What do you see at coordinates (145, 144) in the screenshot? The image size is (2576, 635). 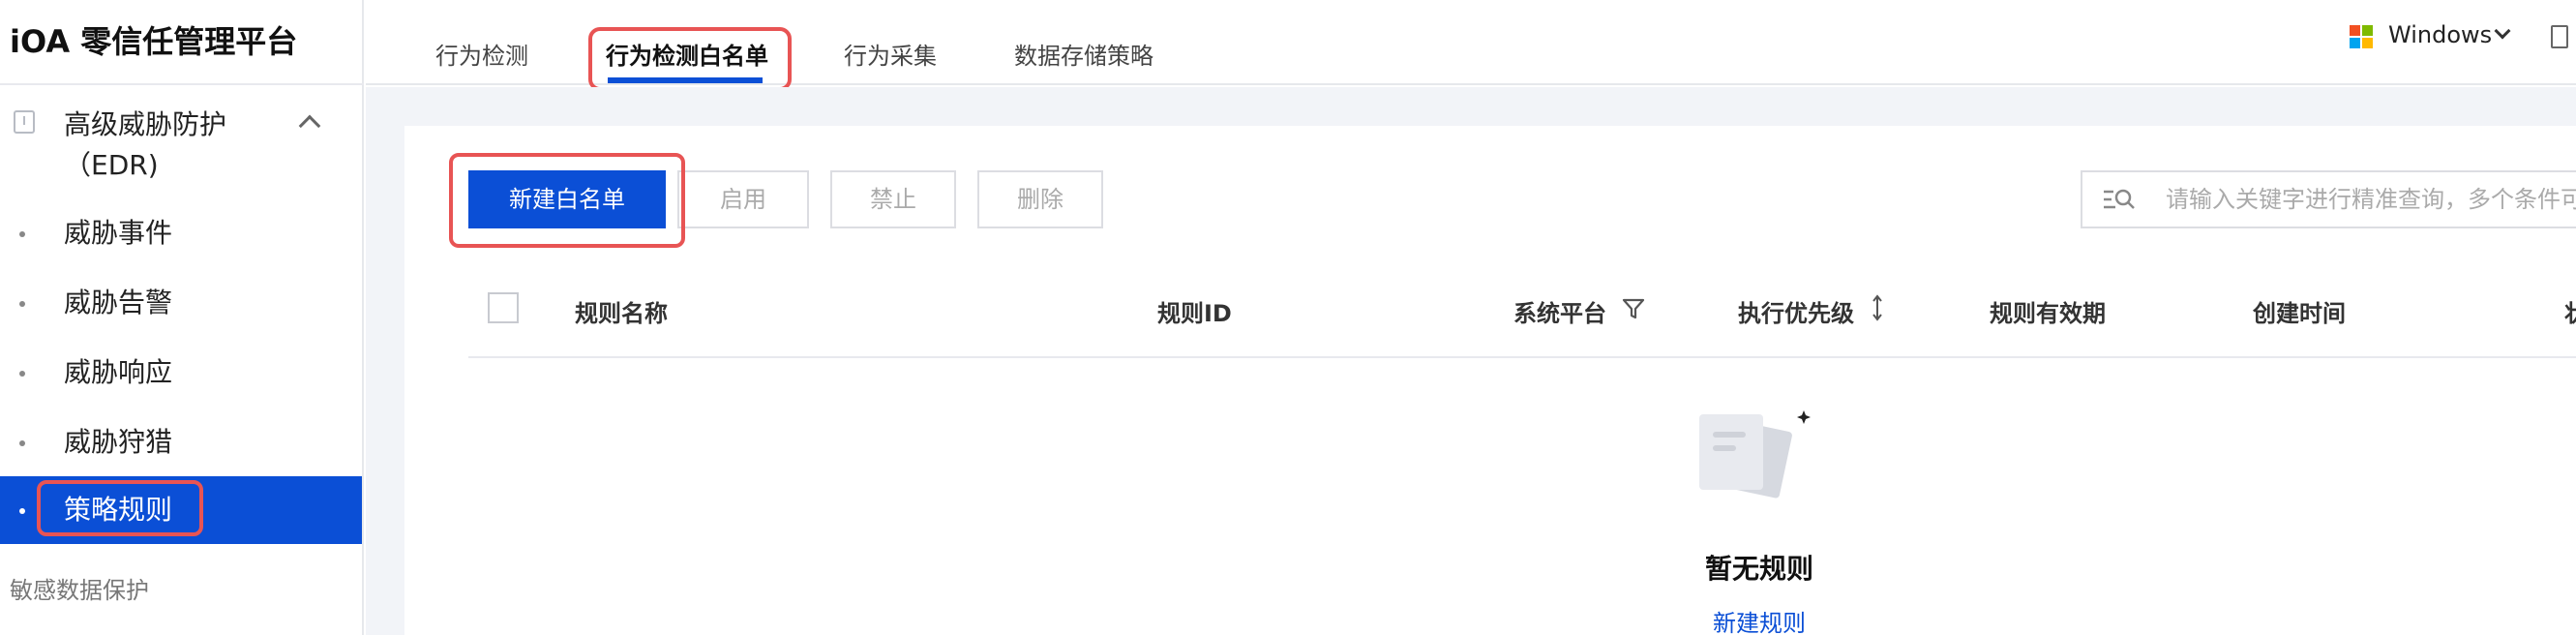 I see `sidebar-group-label: 高级威胁防护（EDR)` at bounding box center [145, 144].